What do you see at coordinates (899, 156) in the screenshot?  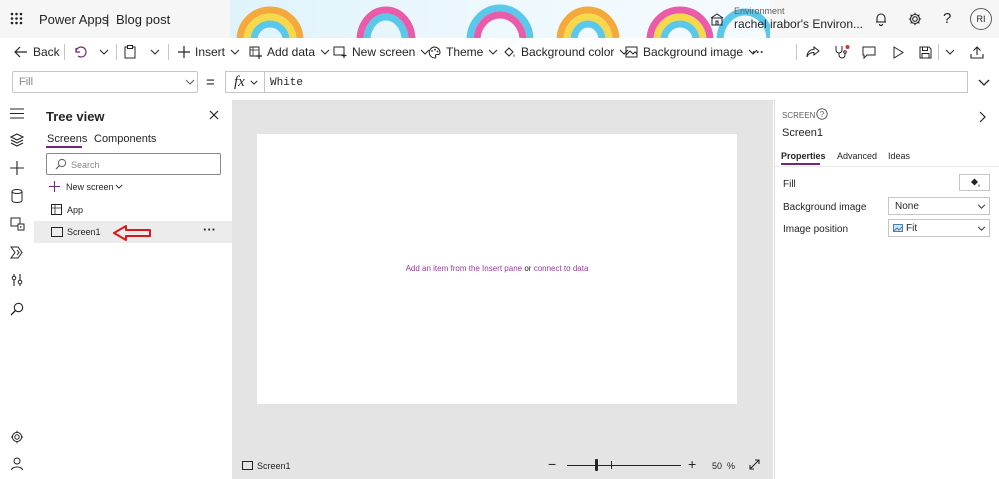 I see `tab-ideas: Ideas` at bounding box center [899, 156].